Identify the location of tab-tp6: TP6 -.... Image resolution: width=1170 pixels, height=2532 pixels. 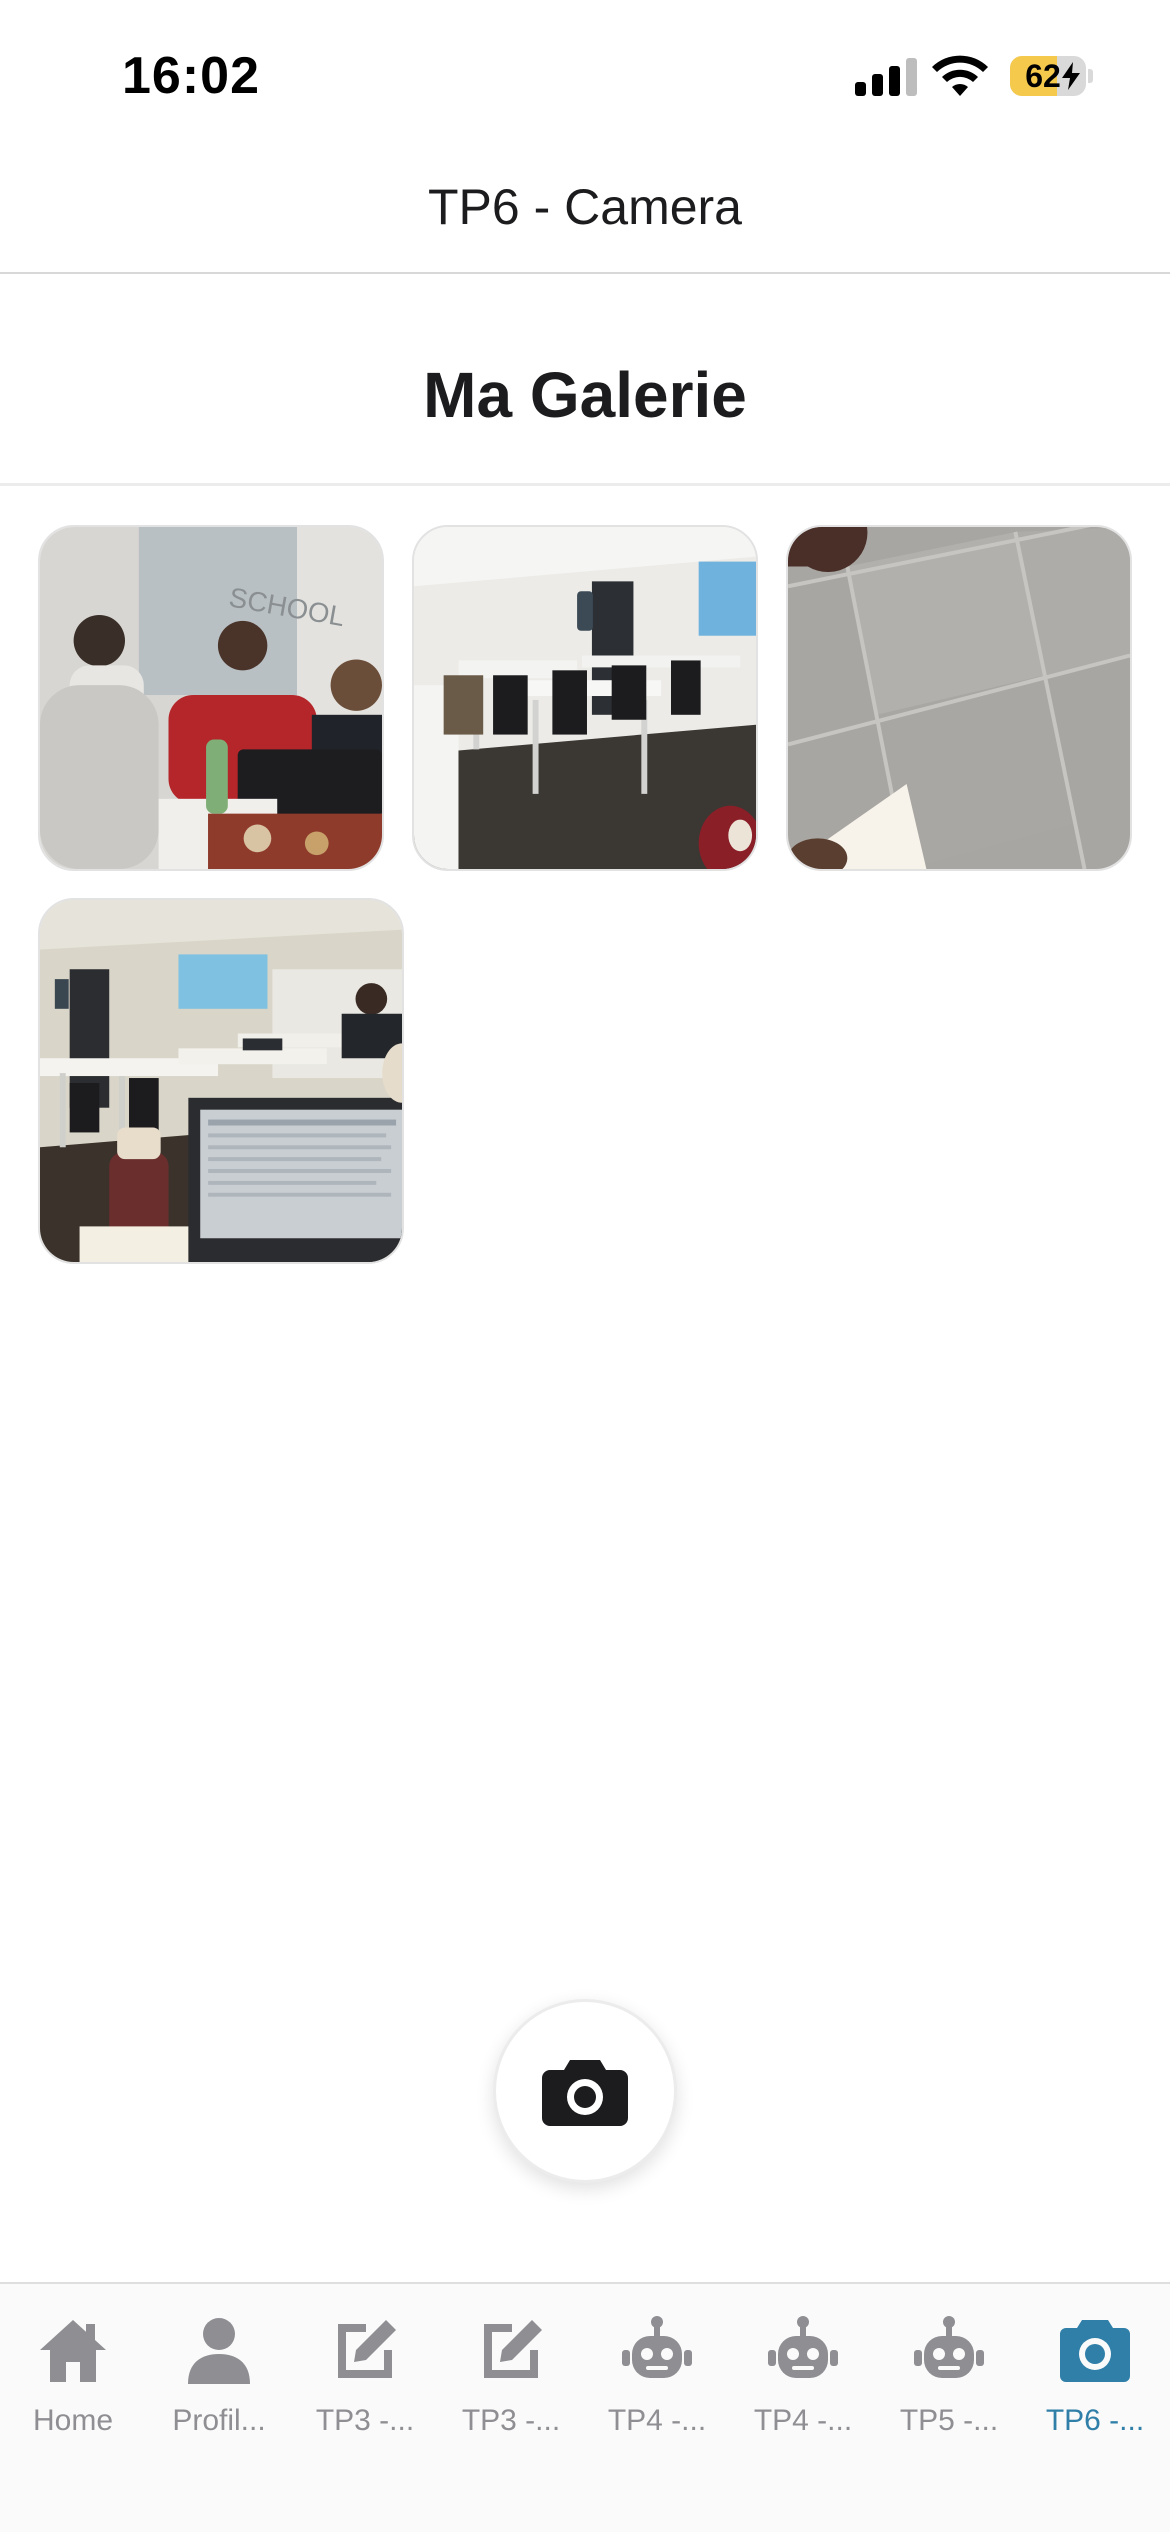
(1095, 2379).